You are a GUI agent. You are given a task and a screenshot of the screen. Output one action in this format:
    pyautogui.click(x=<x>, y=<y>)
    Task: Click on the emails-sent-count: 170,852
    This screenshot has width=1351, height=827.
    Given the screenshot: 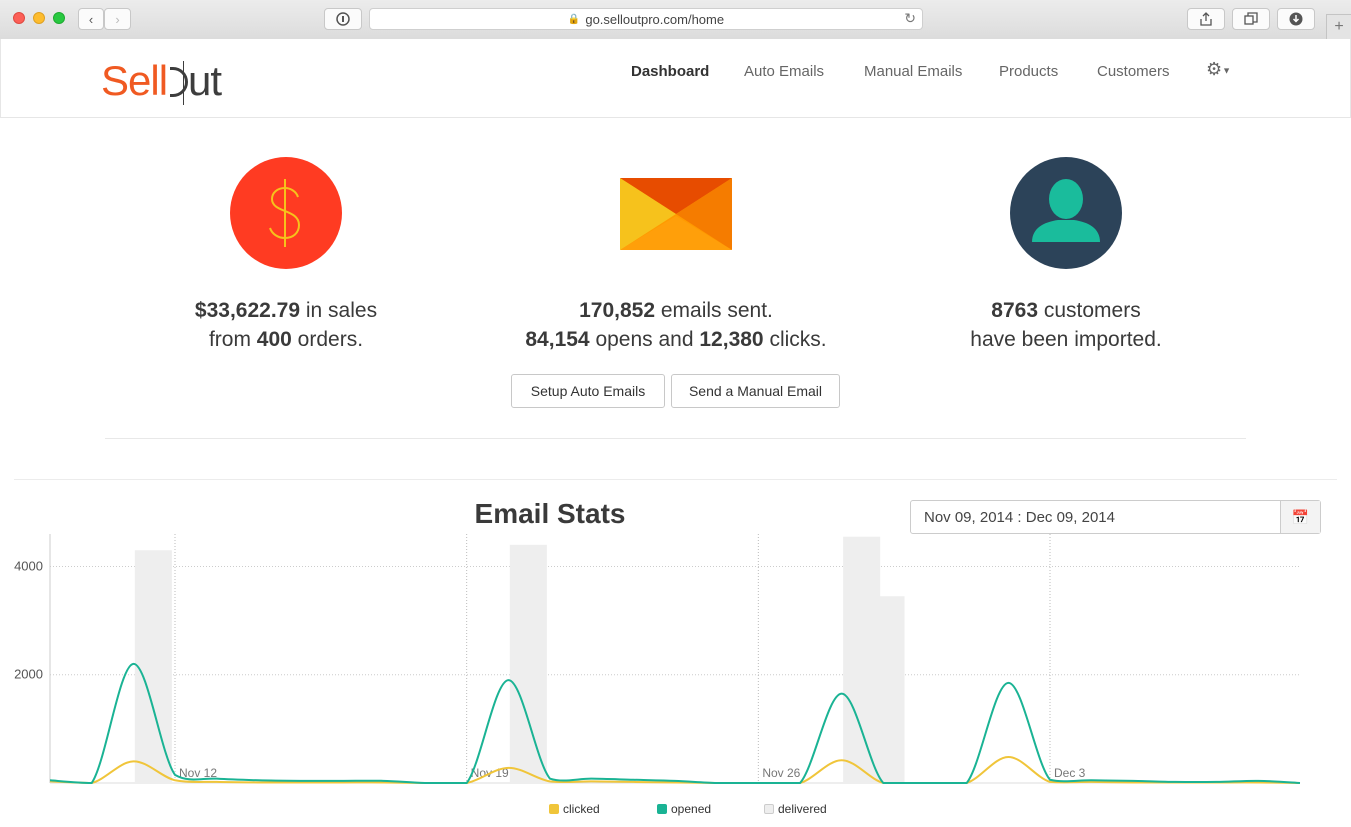 What is the action you would take?
    pyautogui.click(x=617, y=310)
    